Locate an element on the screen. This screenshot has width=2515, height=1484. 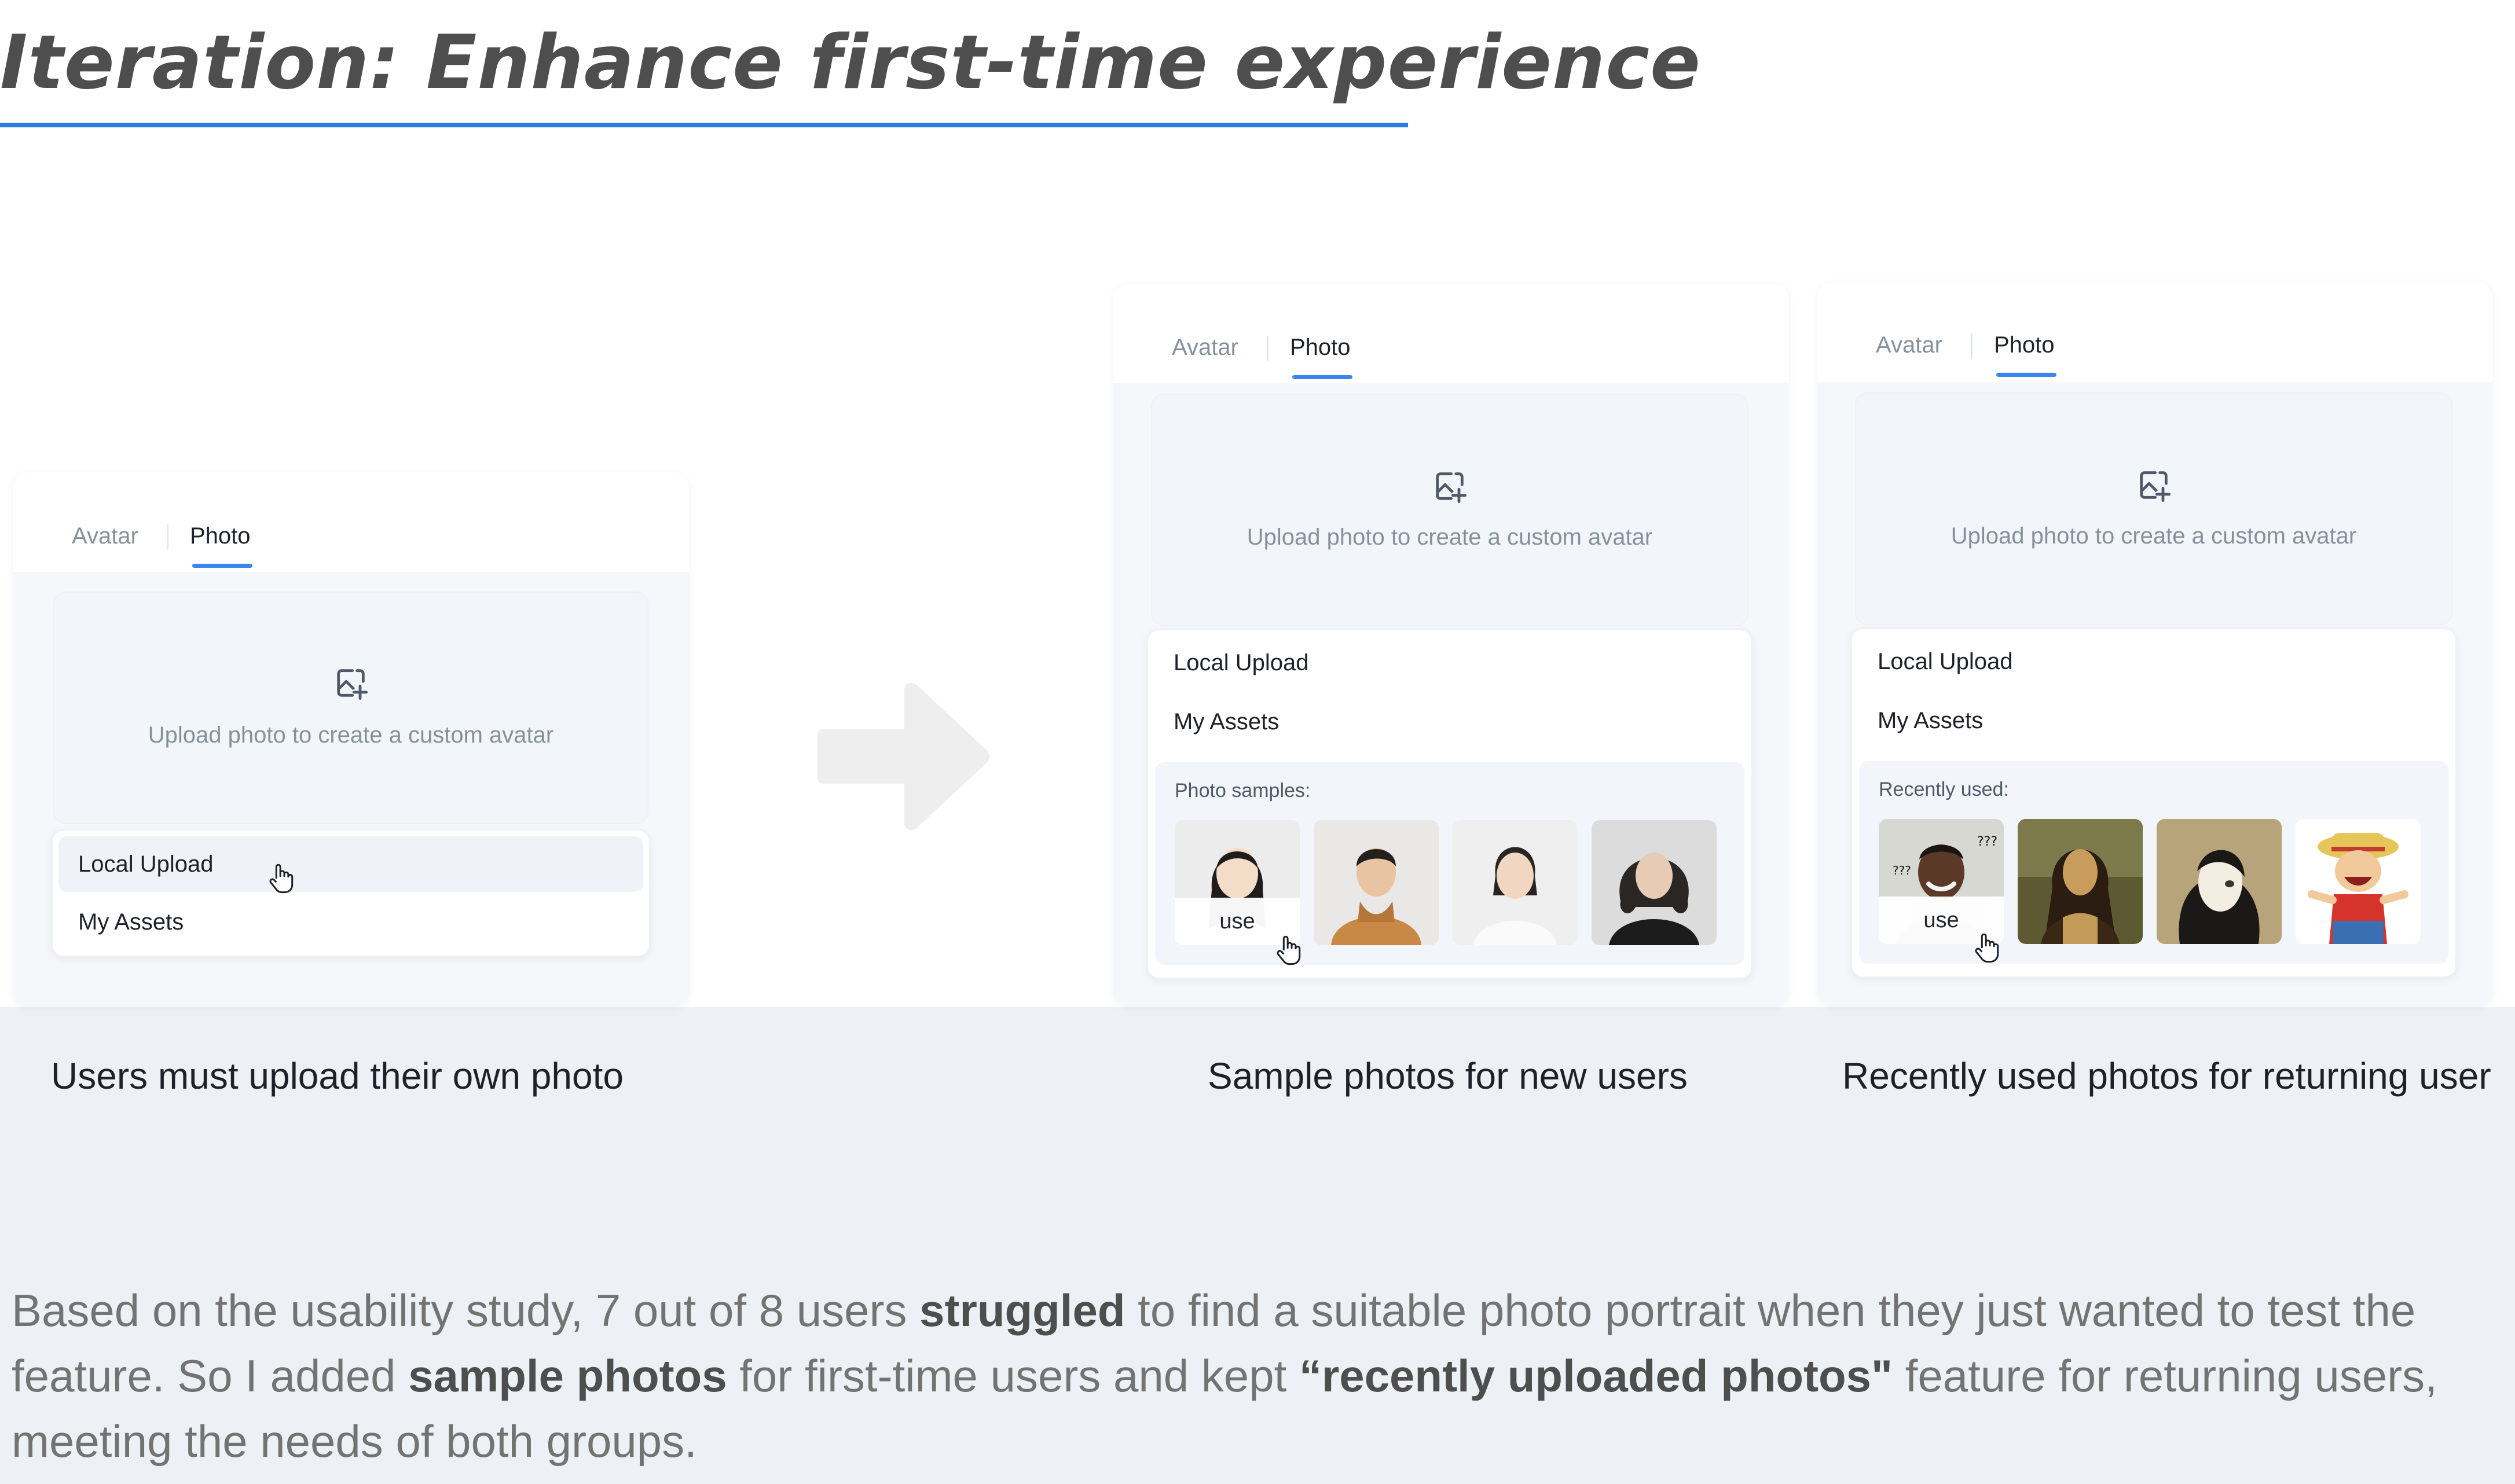
desc-part-3: for first-time users and kept is located at coordinates (1013, 1376).